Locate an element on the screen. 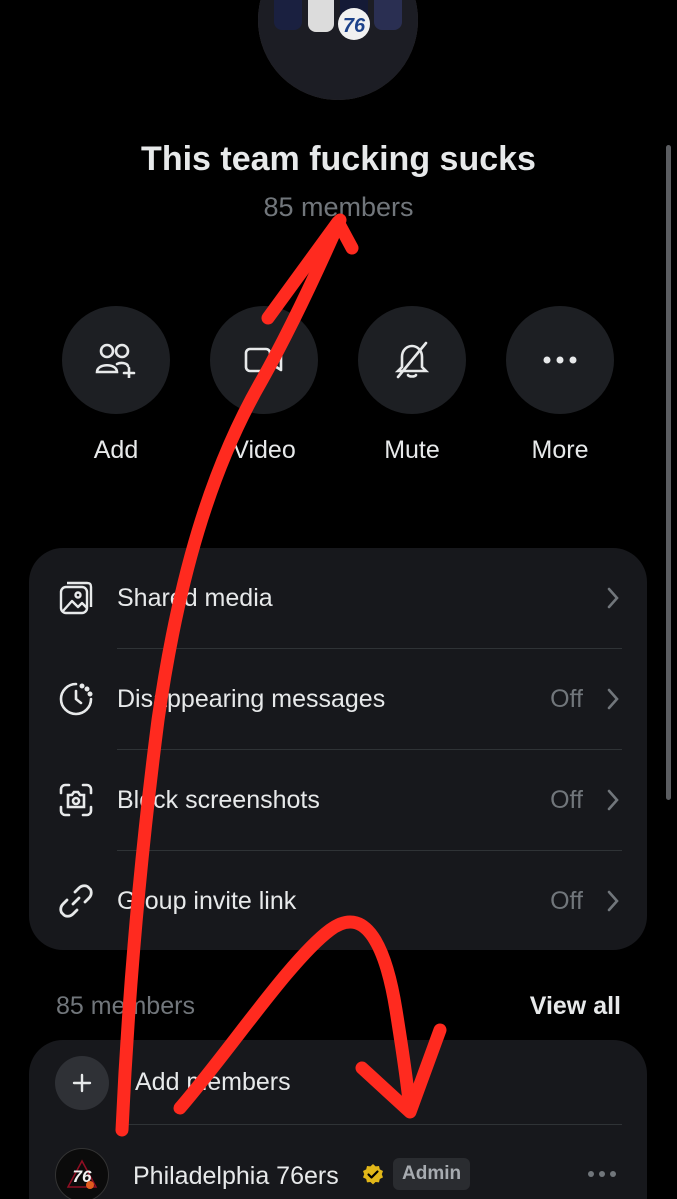 The image size is (677, 1199). disappearing-messages-row: Disappearing messages Off is located at coordinates (338, 699).